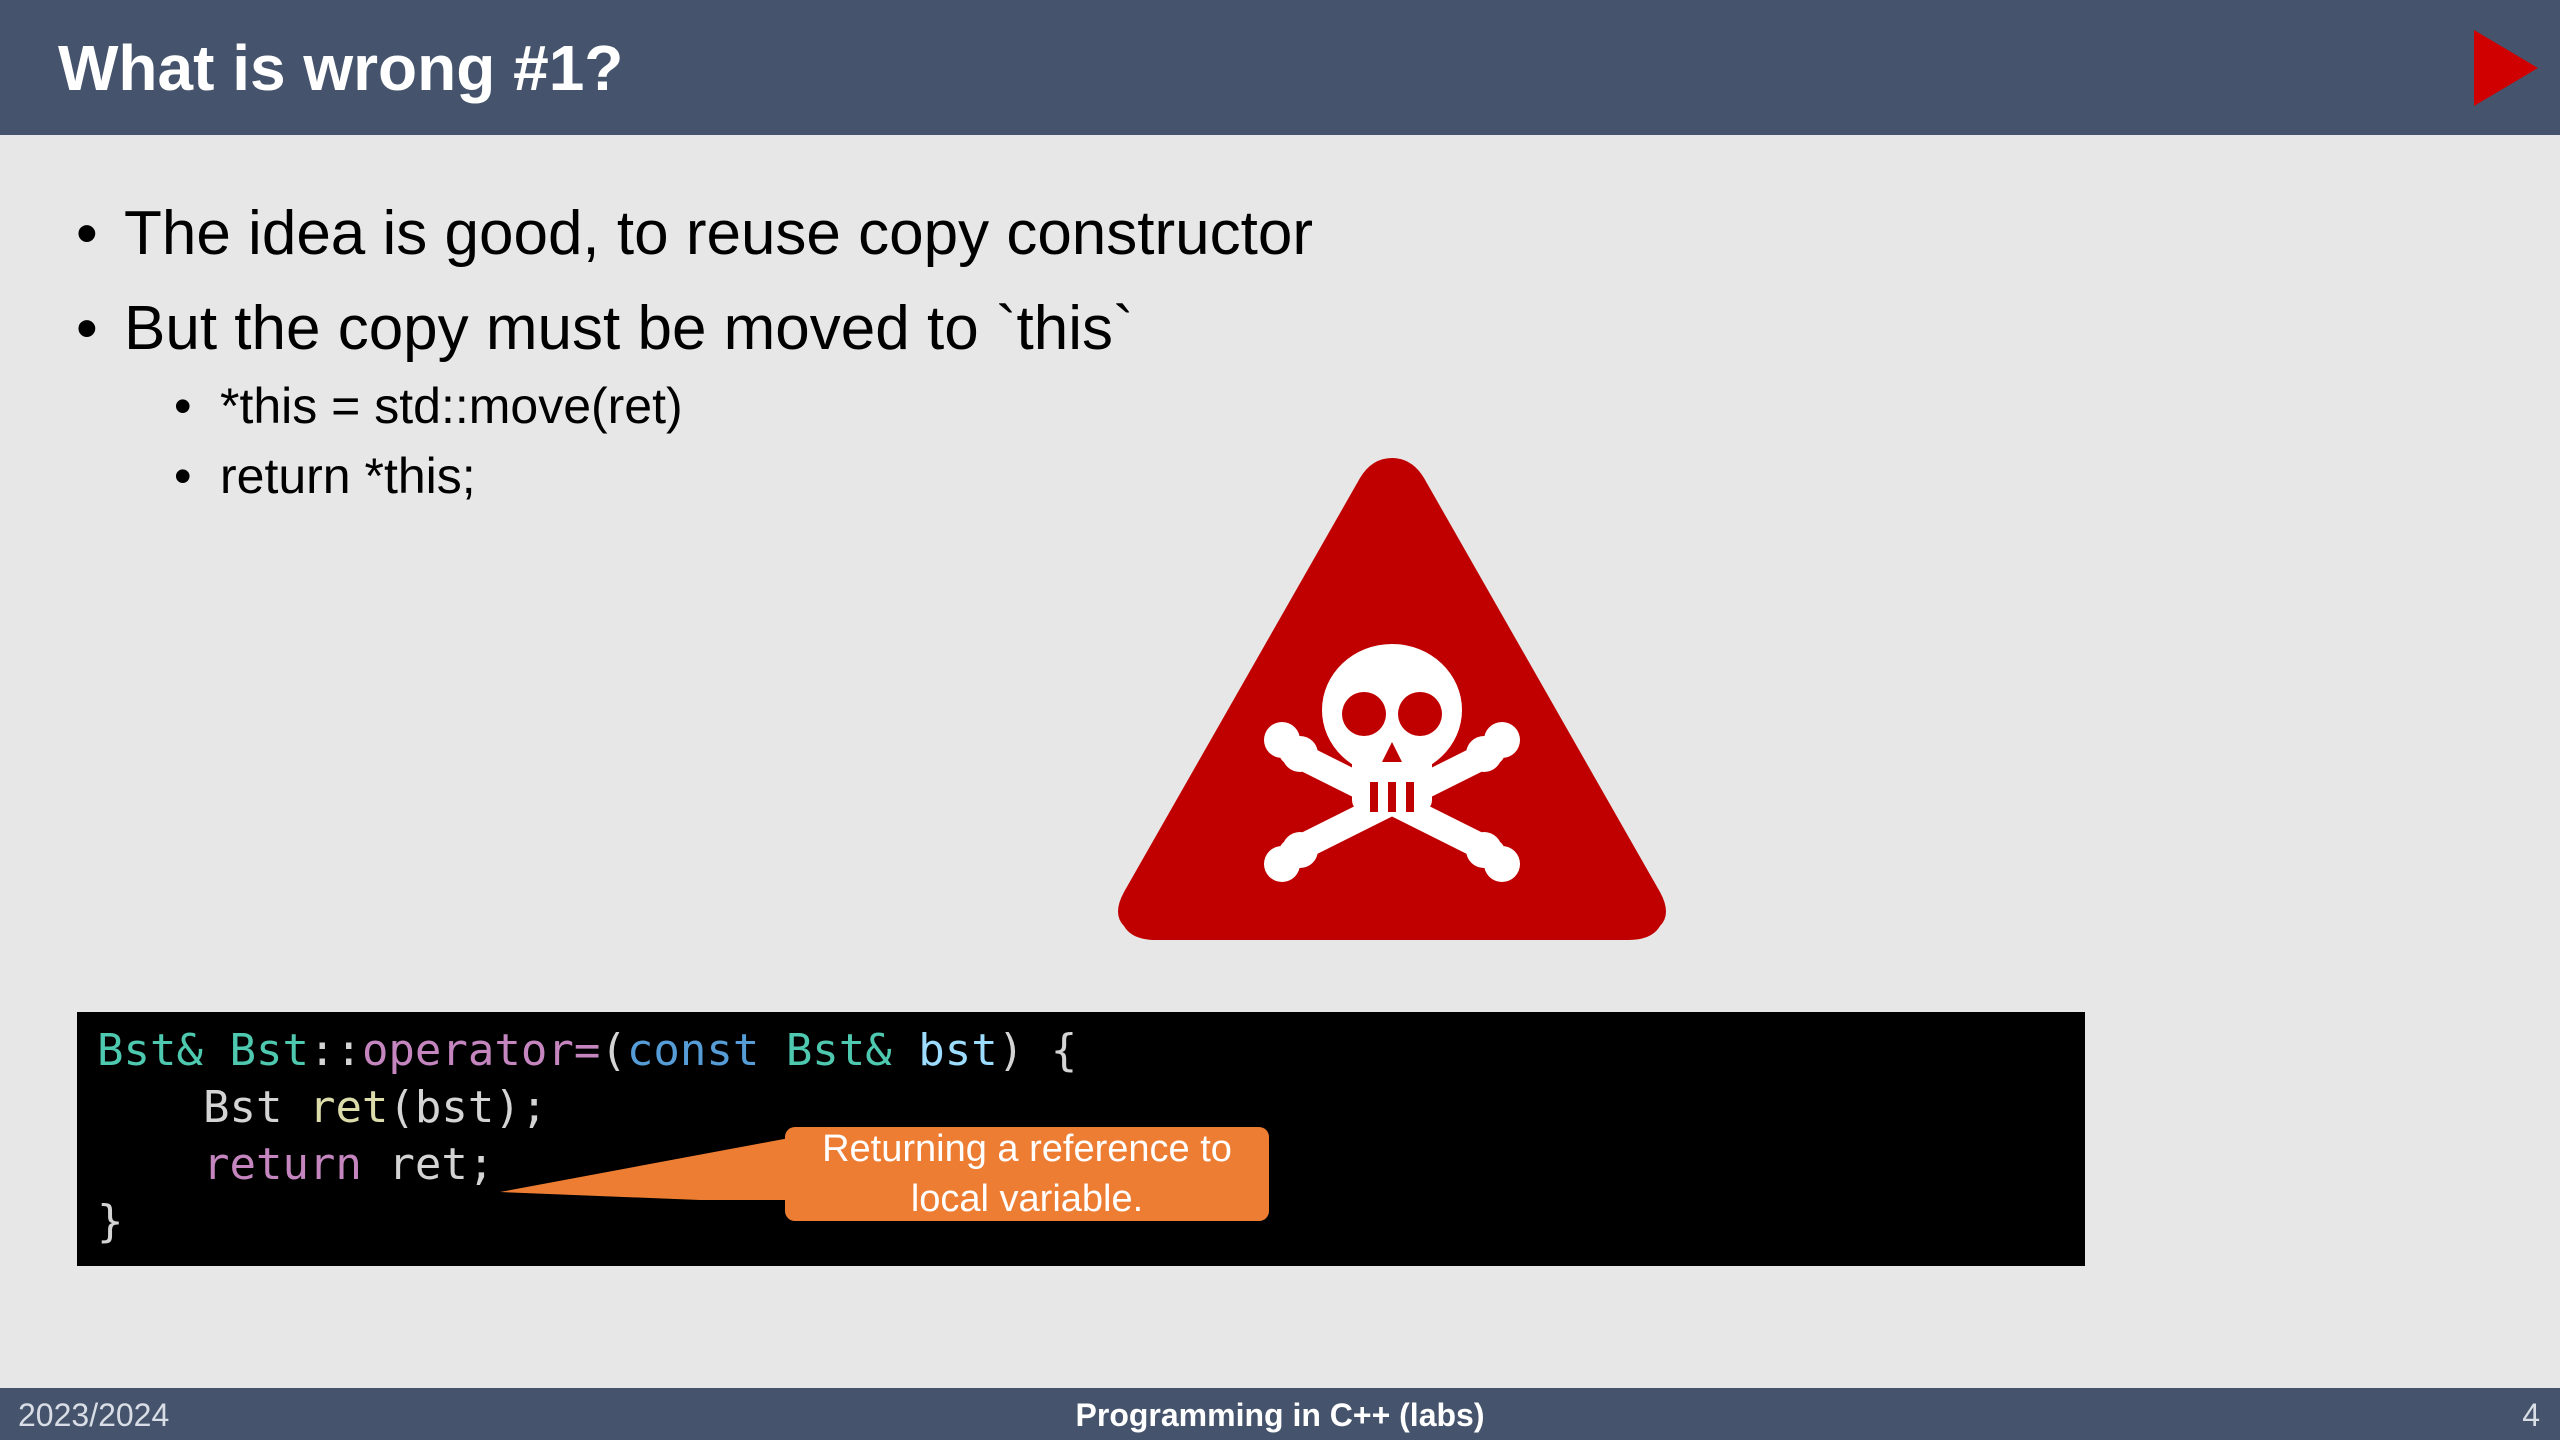  What do you see at coordinates (468, 1107) in the screenshot?
I see `code-token: (bst);` at bounding box center [468, 1107].